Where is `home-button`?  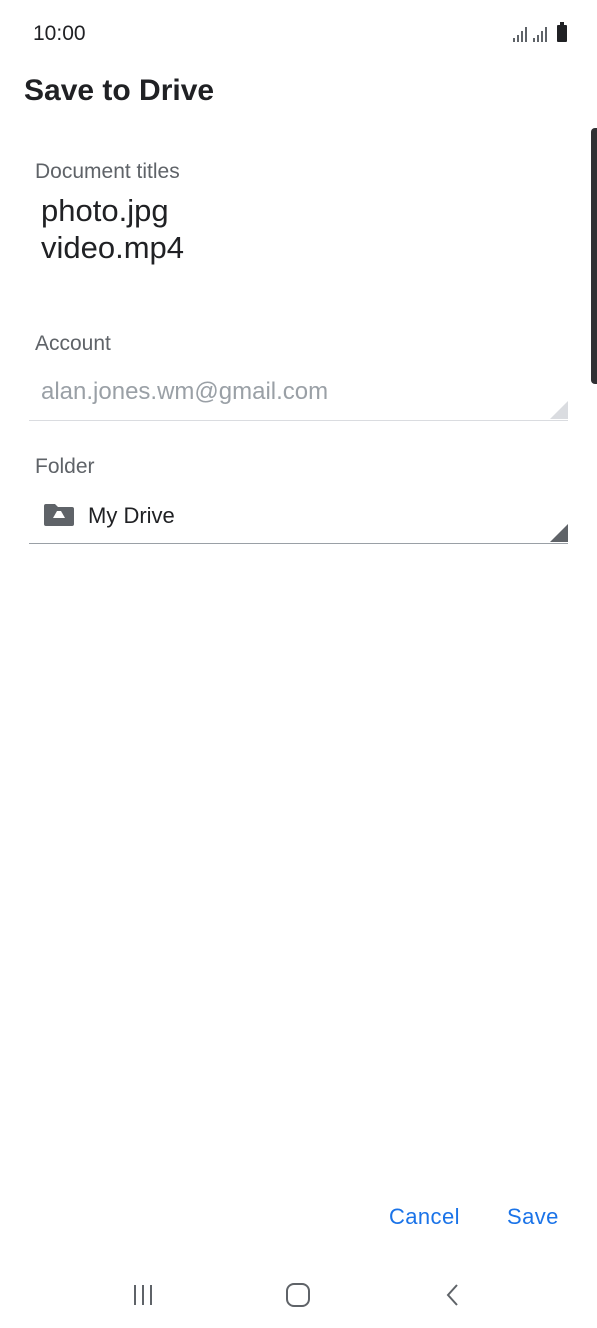
home-button is located at coordinates (298, 1295).